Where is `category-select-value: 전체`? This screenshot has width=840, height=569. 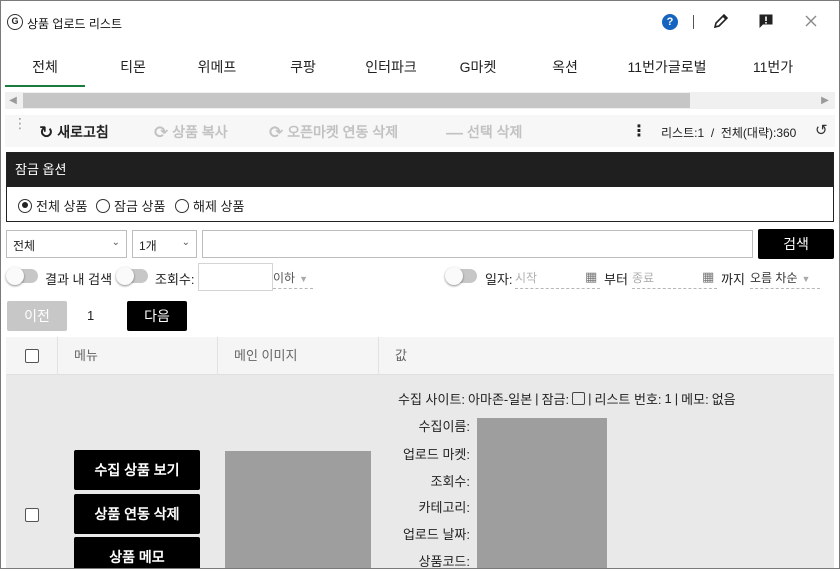
category-select-value: 전체 is located at coordinates (24, 246).